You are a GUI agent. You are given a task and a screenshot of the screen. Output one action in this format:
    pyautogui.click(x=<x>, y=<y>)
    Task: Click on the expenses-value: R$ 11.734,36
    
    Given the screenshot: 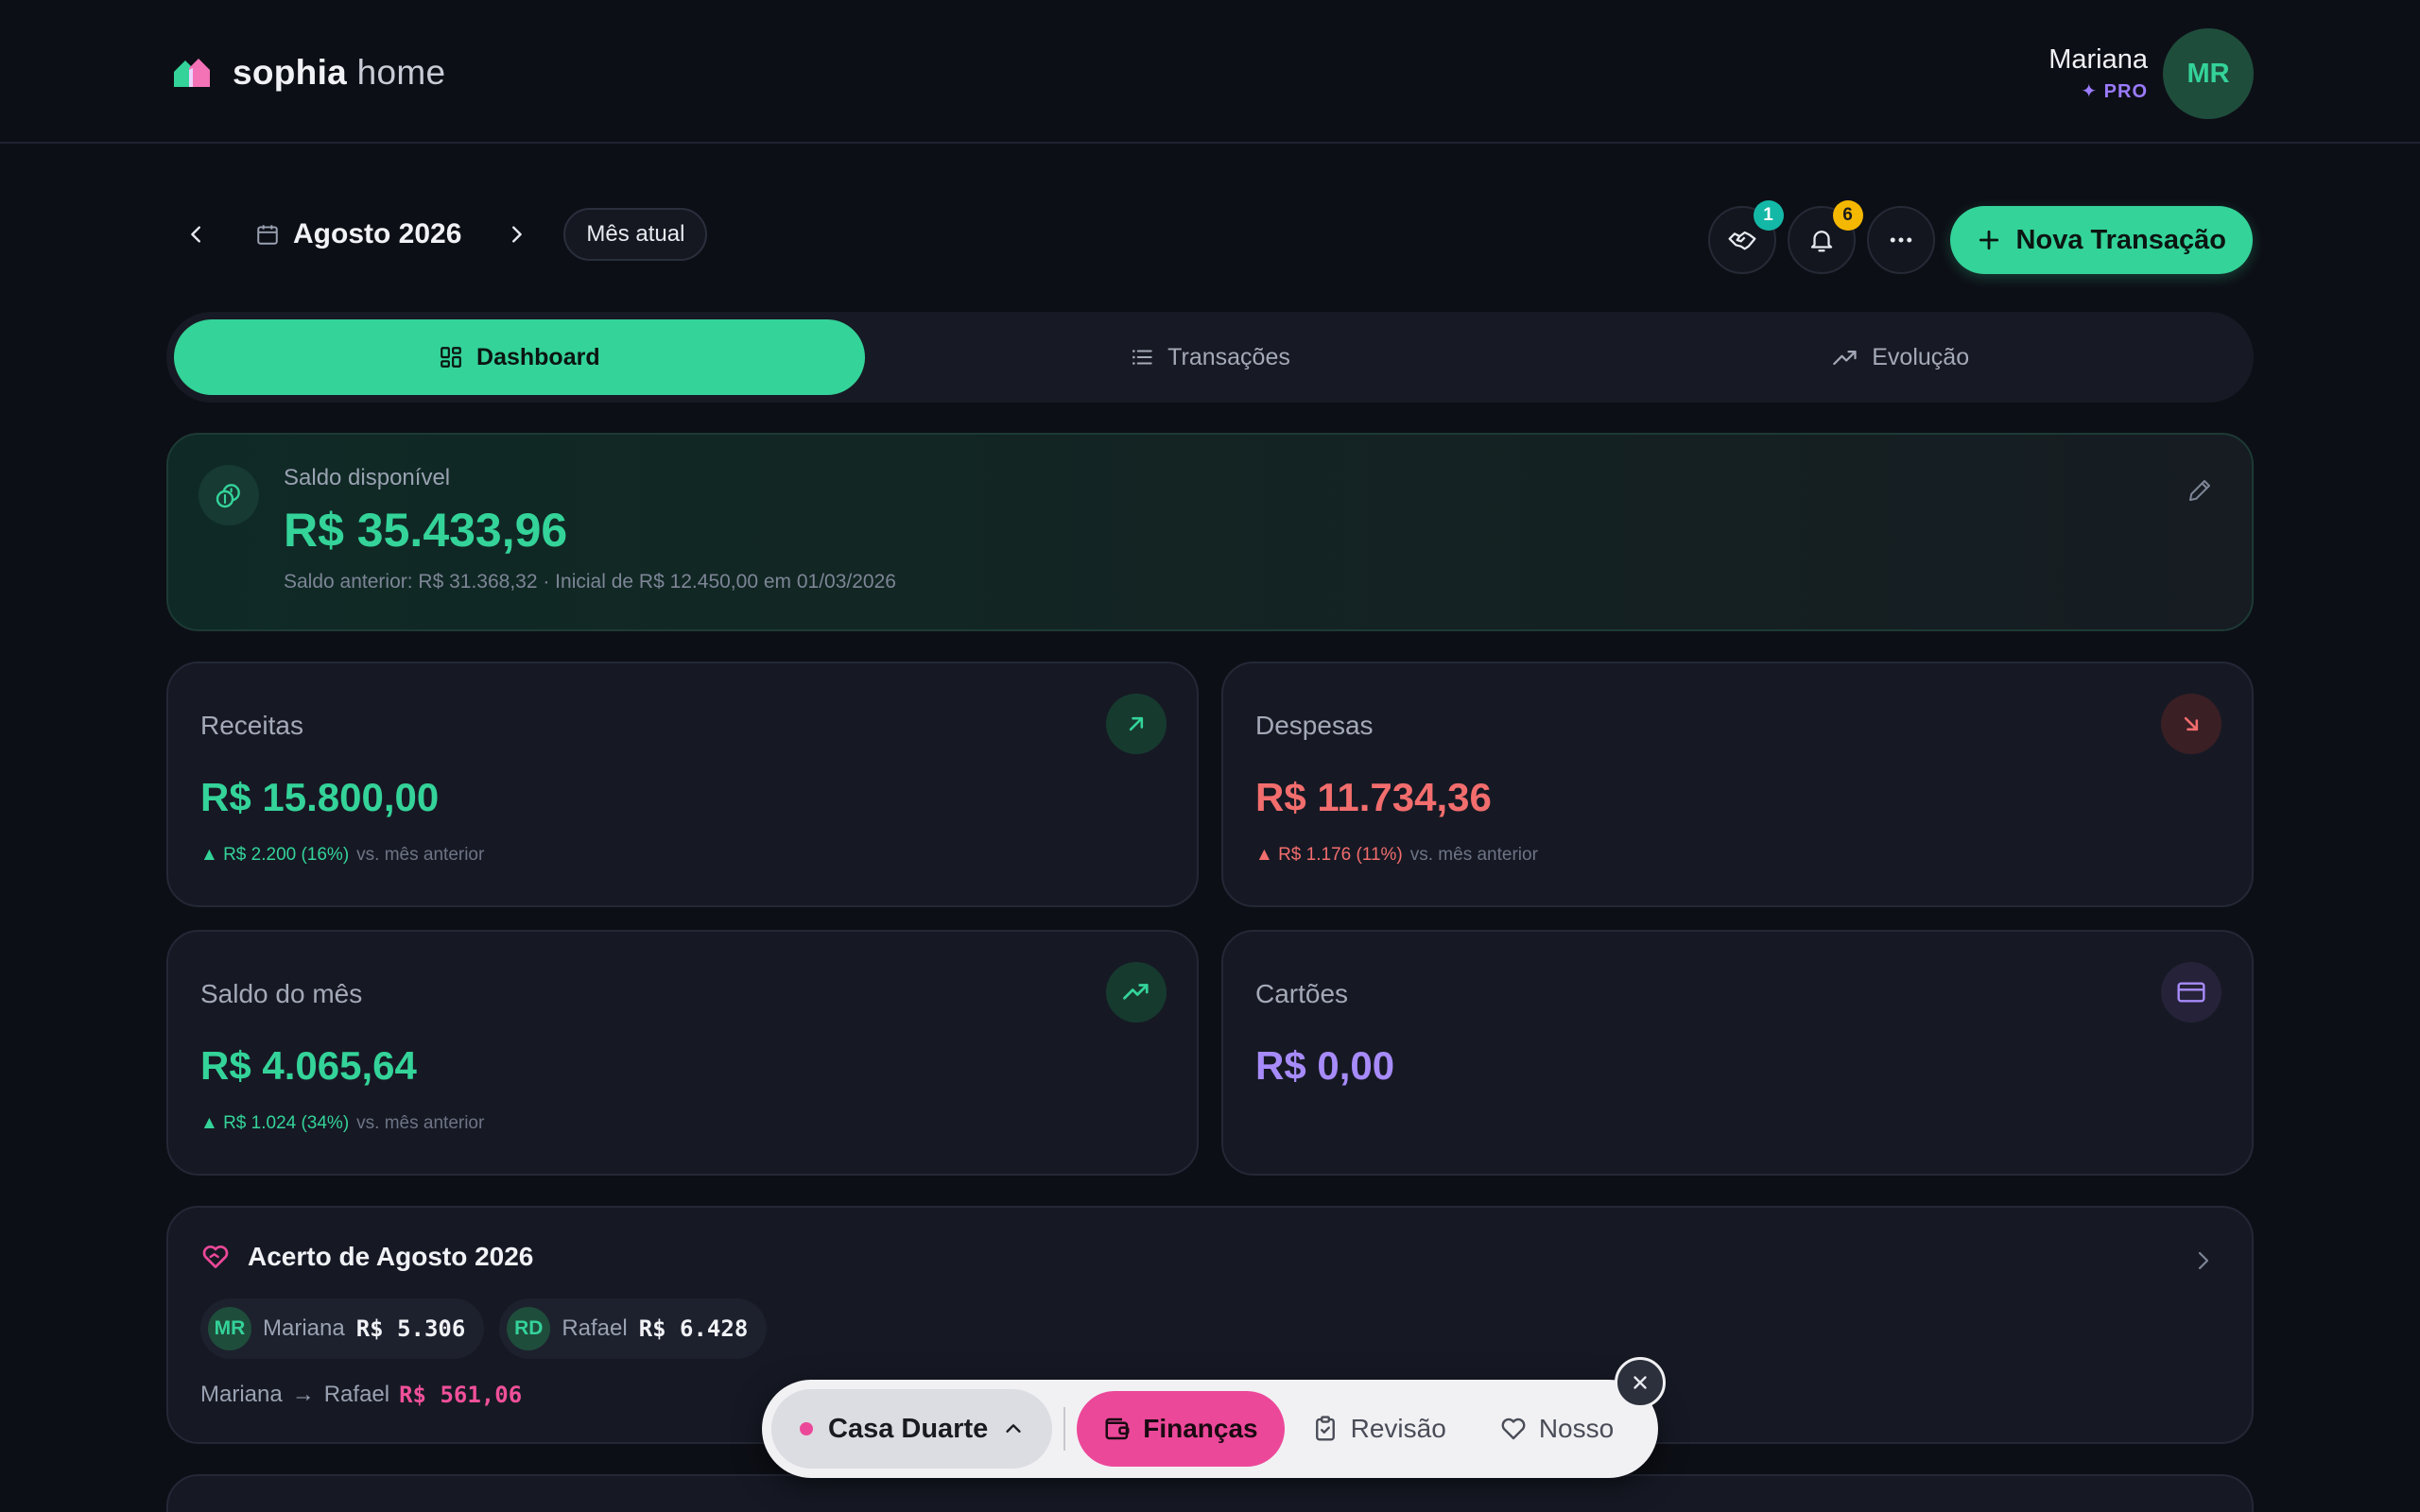 What is the action you would take?
    pyautogui.click(x=1373, y=797)
    